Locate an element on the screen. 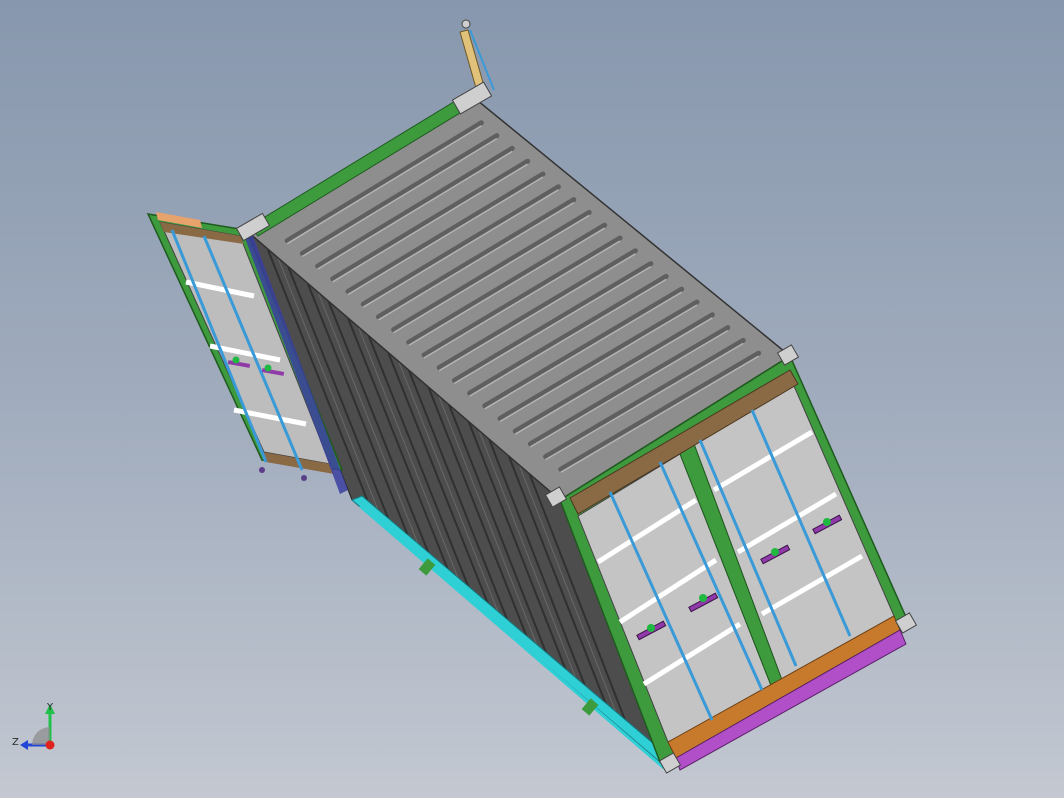  x-axis-dot is located at coordinates (50, 745).